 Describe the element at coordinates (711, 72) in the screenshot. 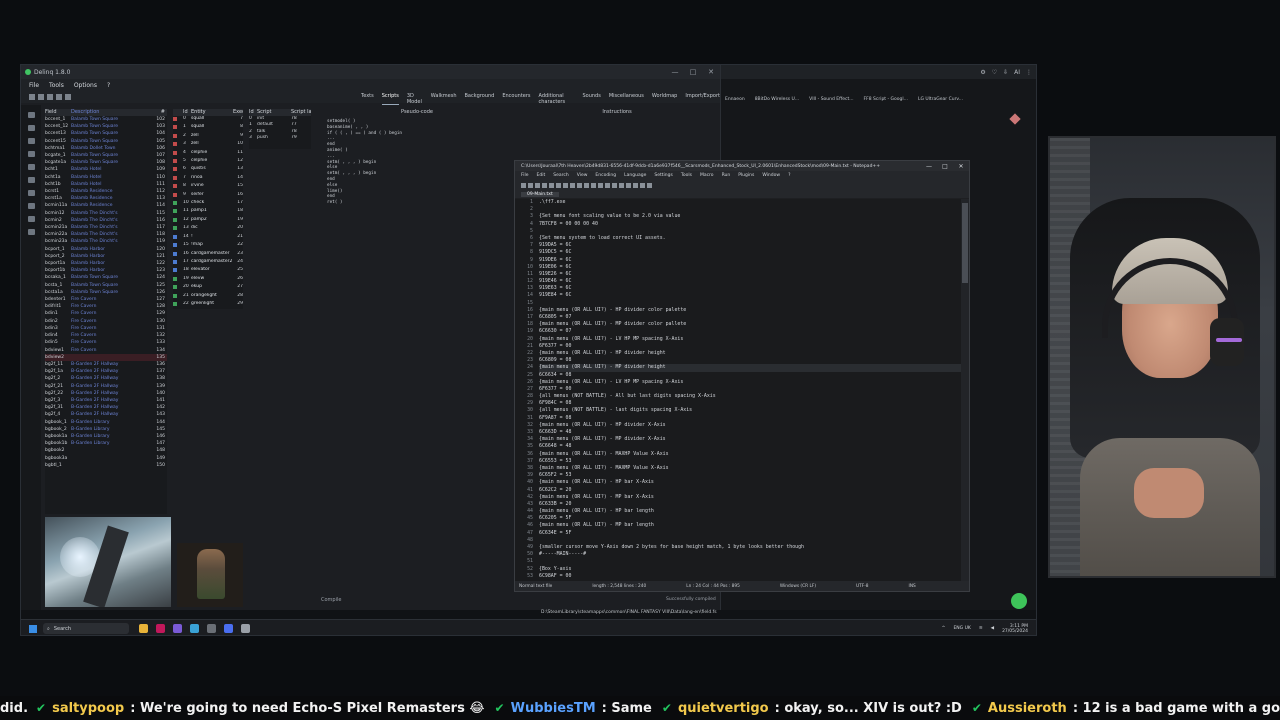

I see `close-icon: ✕` at that location.